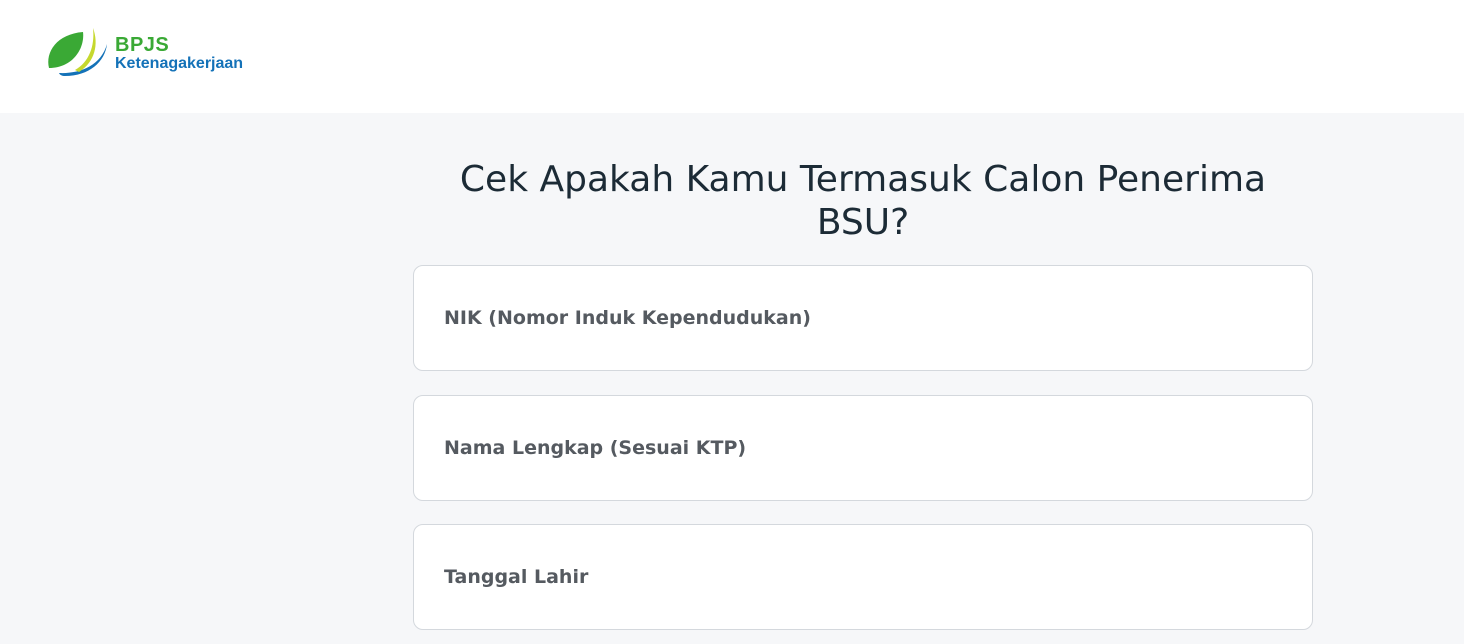 The height and width of the screenshot is (644, 1464). What do you see at coordinates (516, 577) in the screenshot?
I see `birth-date-field-label: Tanggal Lahir` at bounding box center [516, 577].